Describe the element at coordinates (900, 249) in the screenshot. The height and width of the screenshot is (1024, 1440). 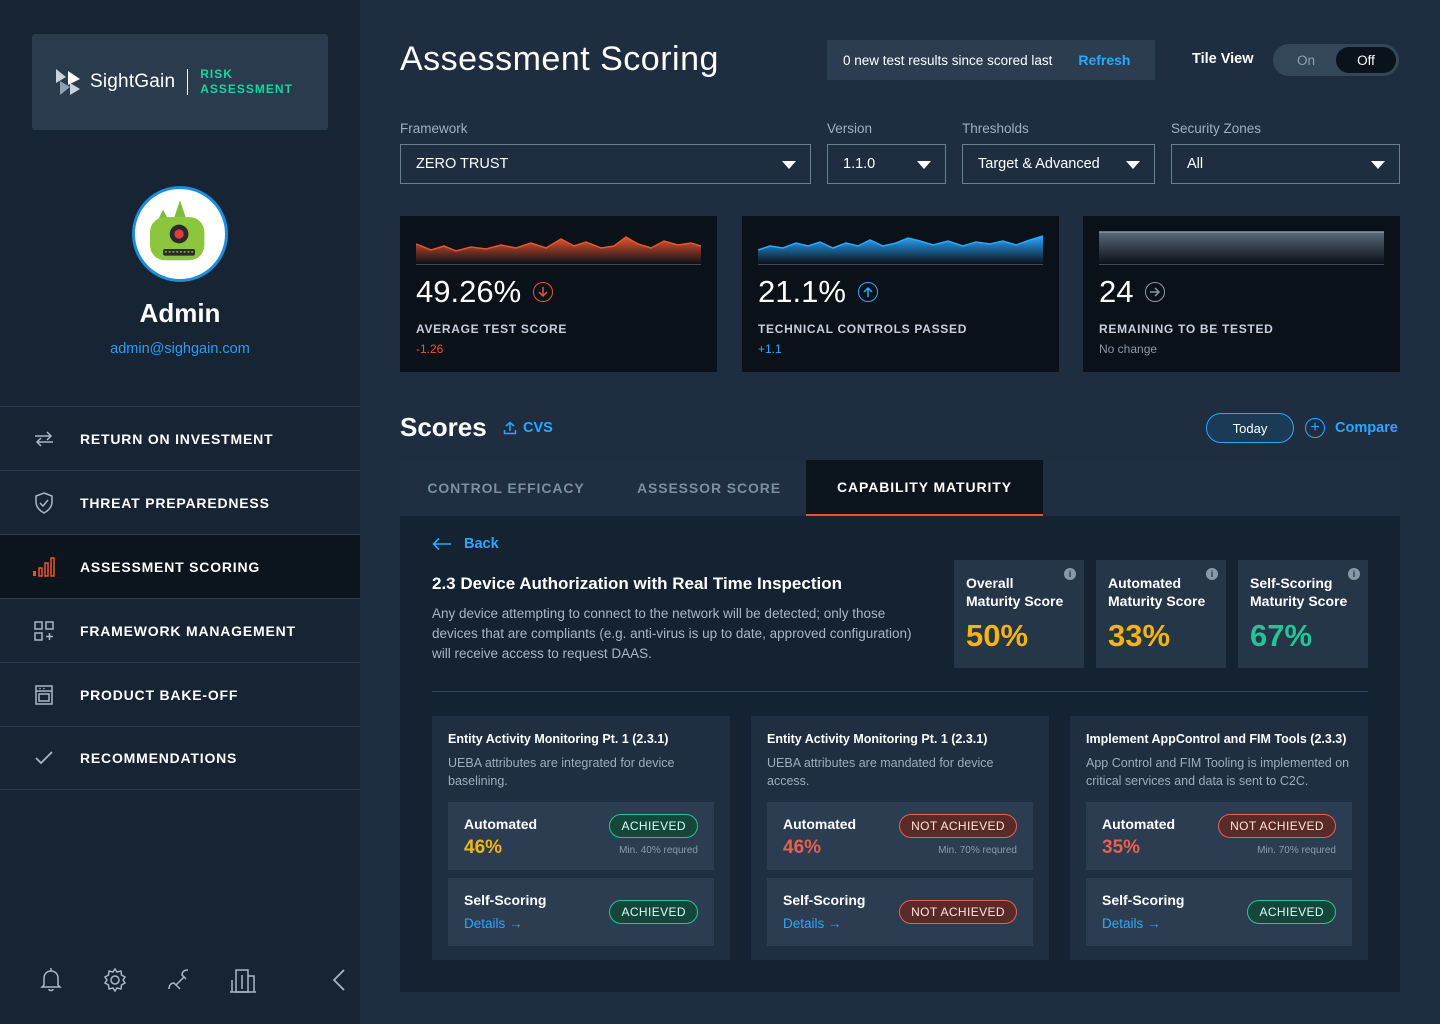
I see `controls-passed-sparkline` at that location.